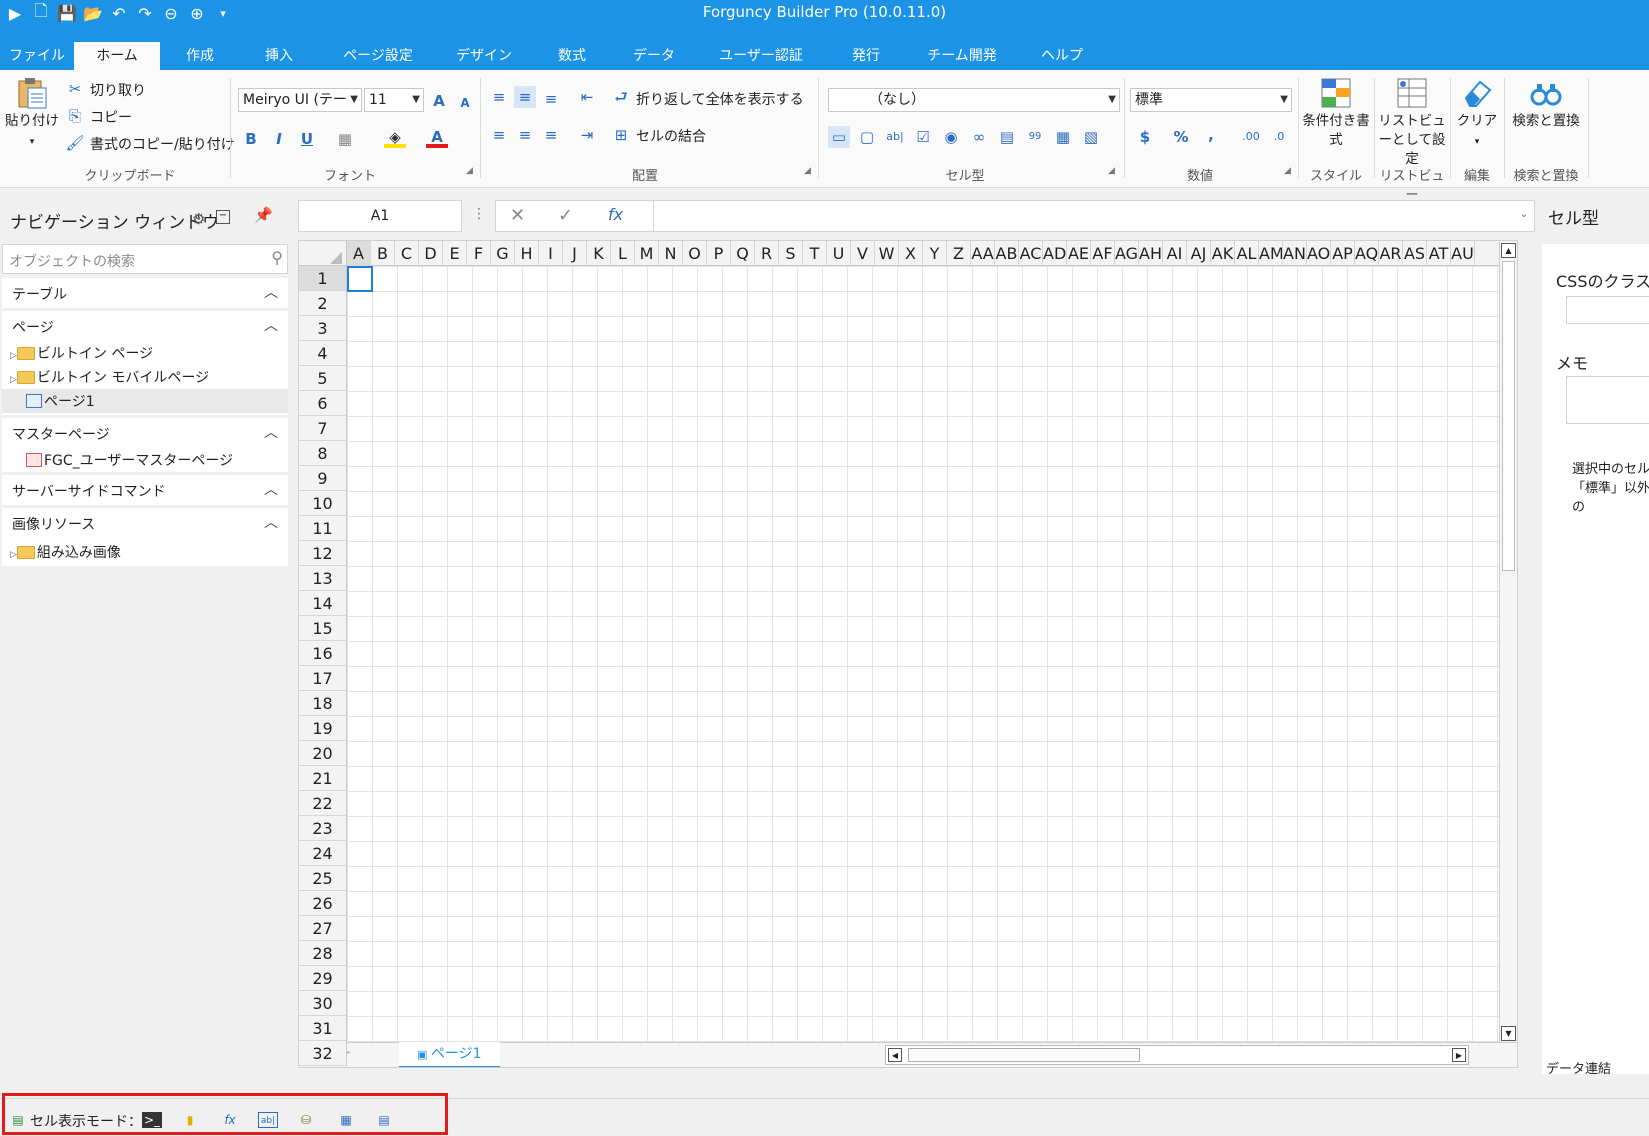  What do you see at coordinates (1578, 1067) in the screenshot?
I see `tab-data-binding: データ連結` at bounding box center [1578, 1067].